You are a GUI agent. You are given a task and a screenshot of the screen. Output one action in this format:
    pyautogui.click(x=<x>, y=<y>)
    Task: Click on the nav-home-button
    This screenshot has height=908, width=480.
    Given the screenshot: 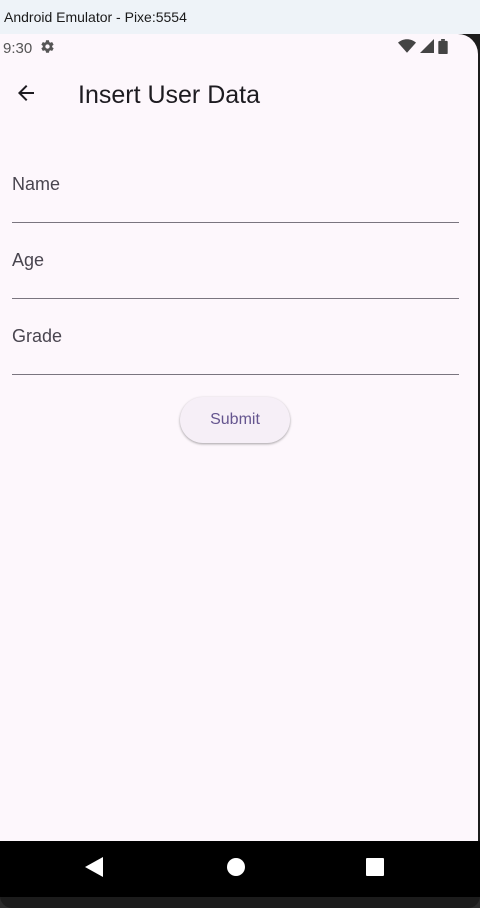 What is the action you would take?
    pyautogui.click(x=236, y=869)
    